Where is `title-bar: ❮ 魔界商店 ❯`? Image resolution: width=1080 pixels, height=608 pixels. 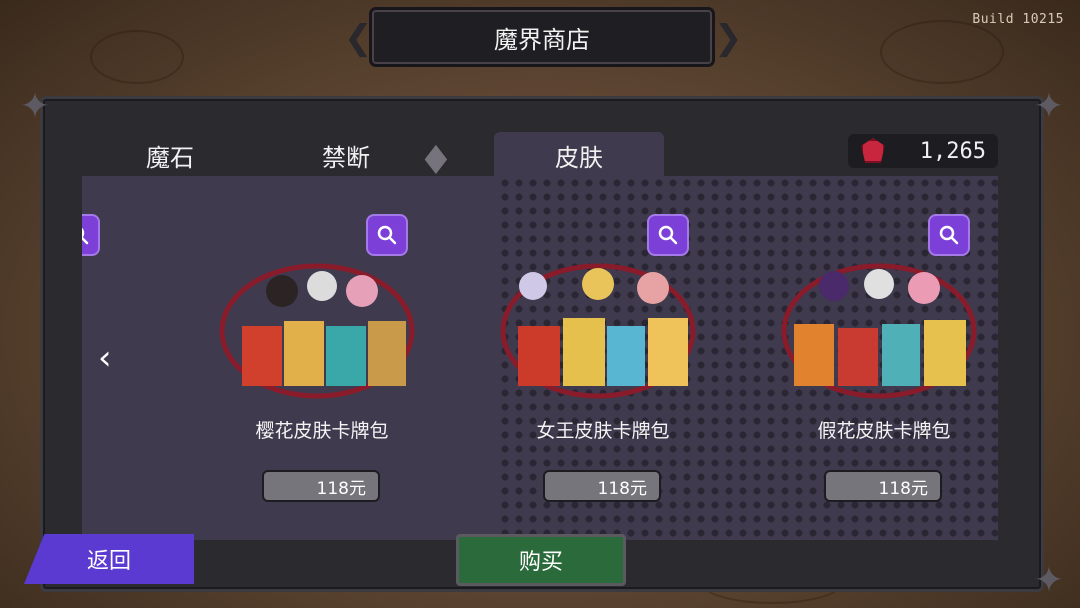 title-bar: ❮ 魔界商店 ❯ is located at coordinates (543, 37).